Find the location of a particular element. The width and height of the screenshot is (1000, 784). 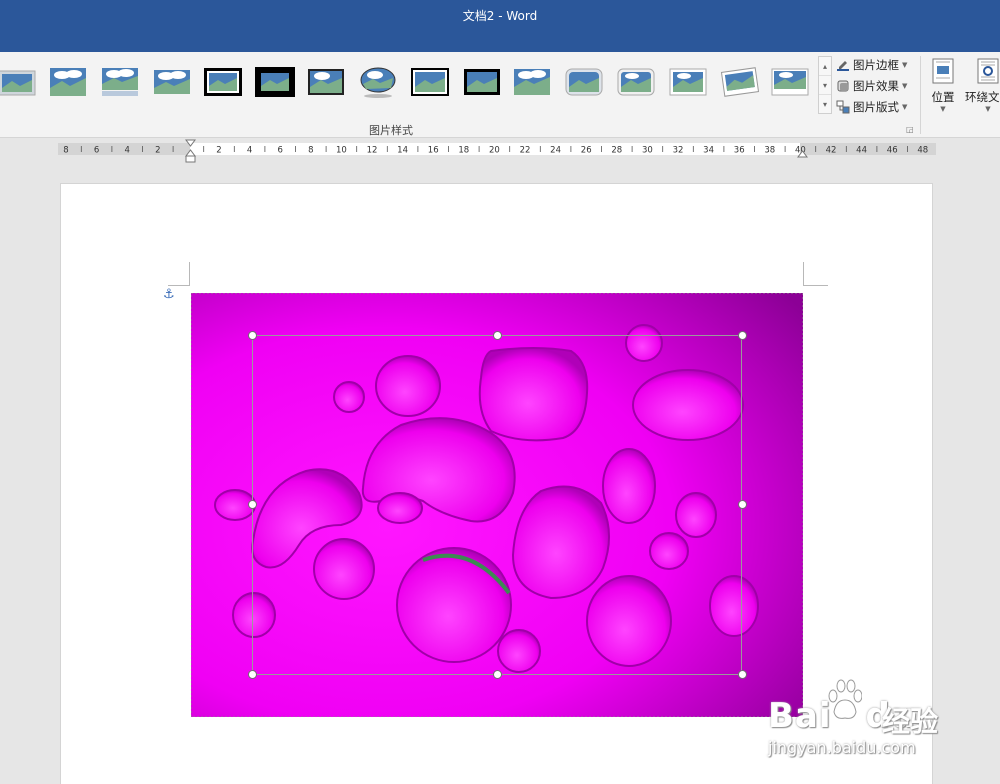

resize-handle-top is located at coordinates (497, 335).